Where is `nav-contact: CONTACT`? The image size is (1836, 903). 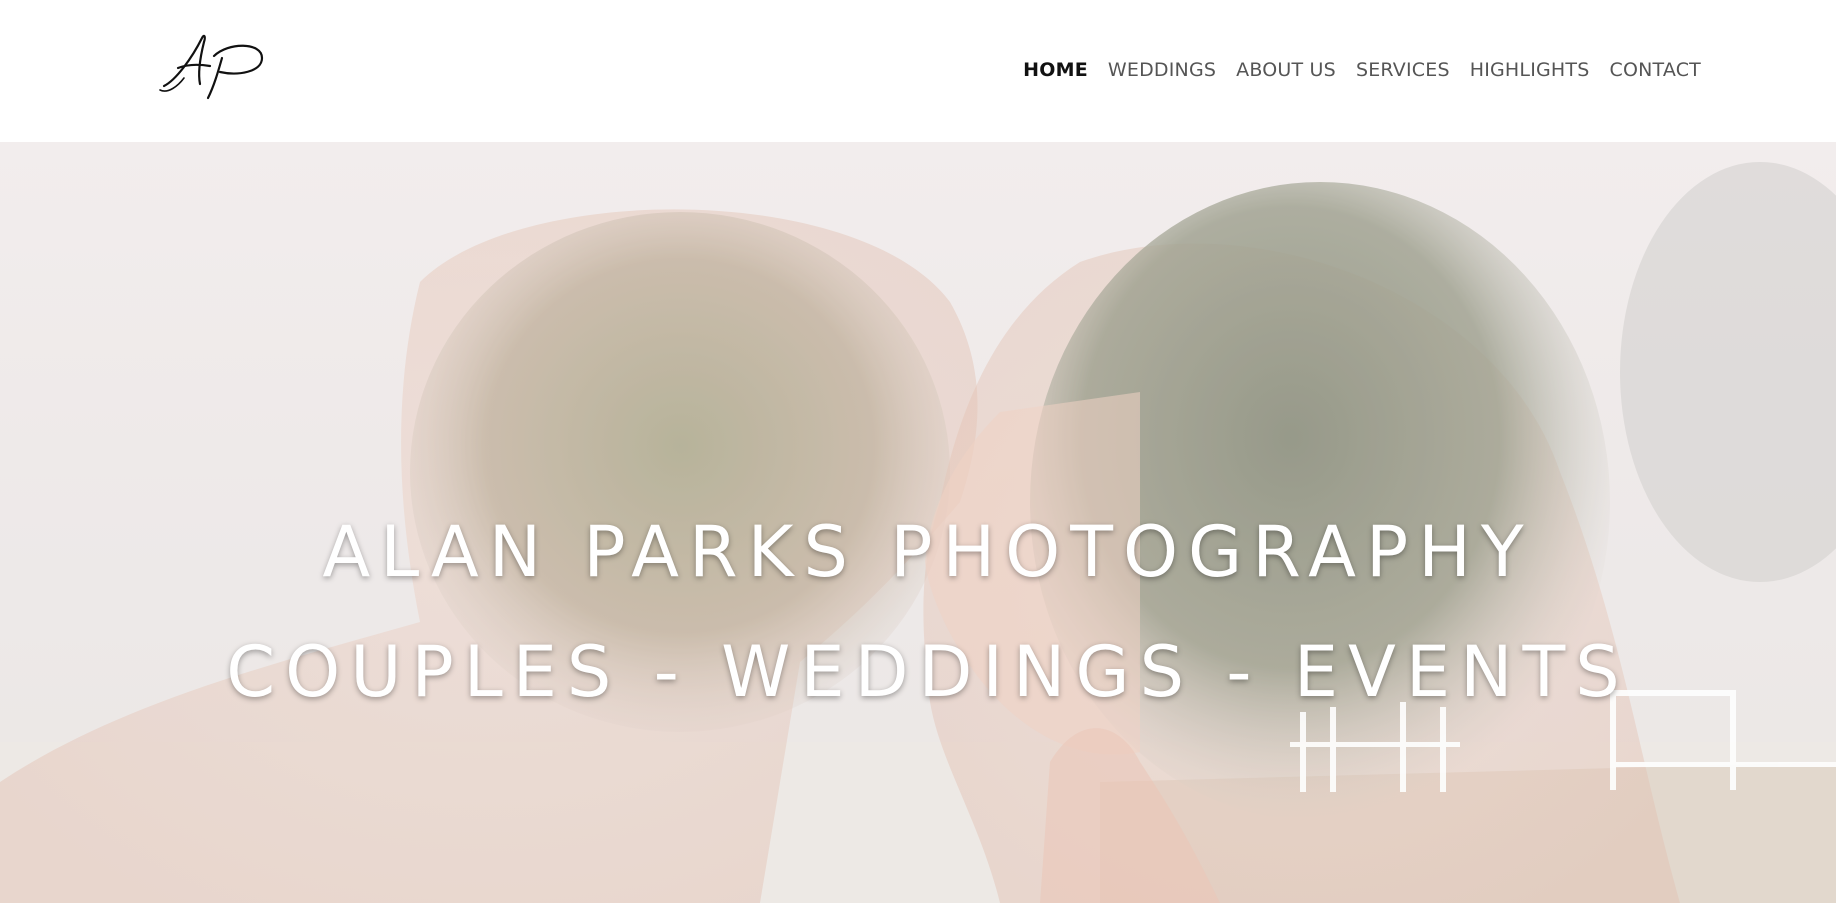 nav-contact: CONTACT is located at coordinates (1655, 70).